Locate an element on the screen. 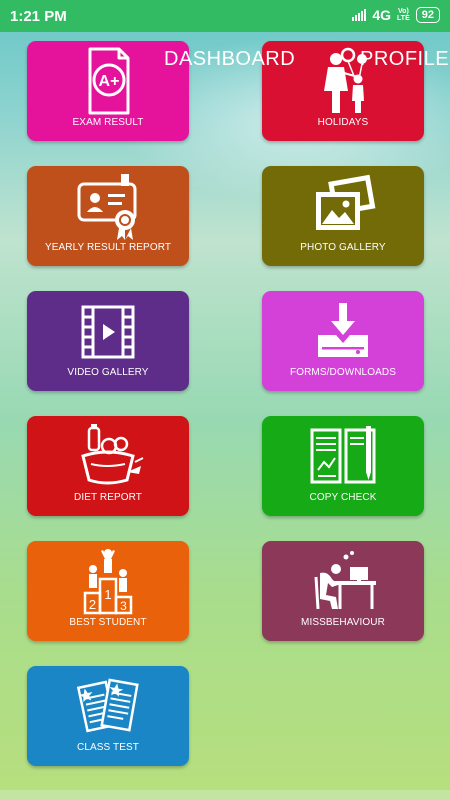 Image resolution: width=450 pixels, height=800 pixels. tile-video-gallery: VIDEO GALLERY is located at coordinates (108, 341).